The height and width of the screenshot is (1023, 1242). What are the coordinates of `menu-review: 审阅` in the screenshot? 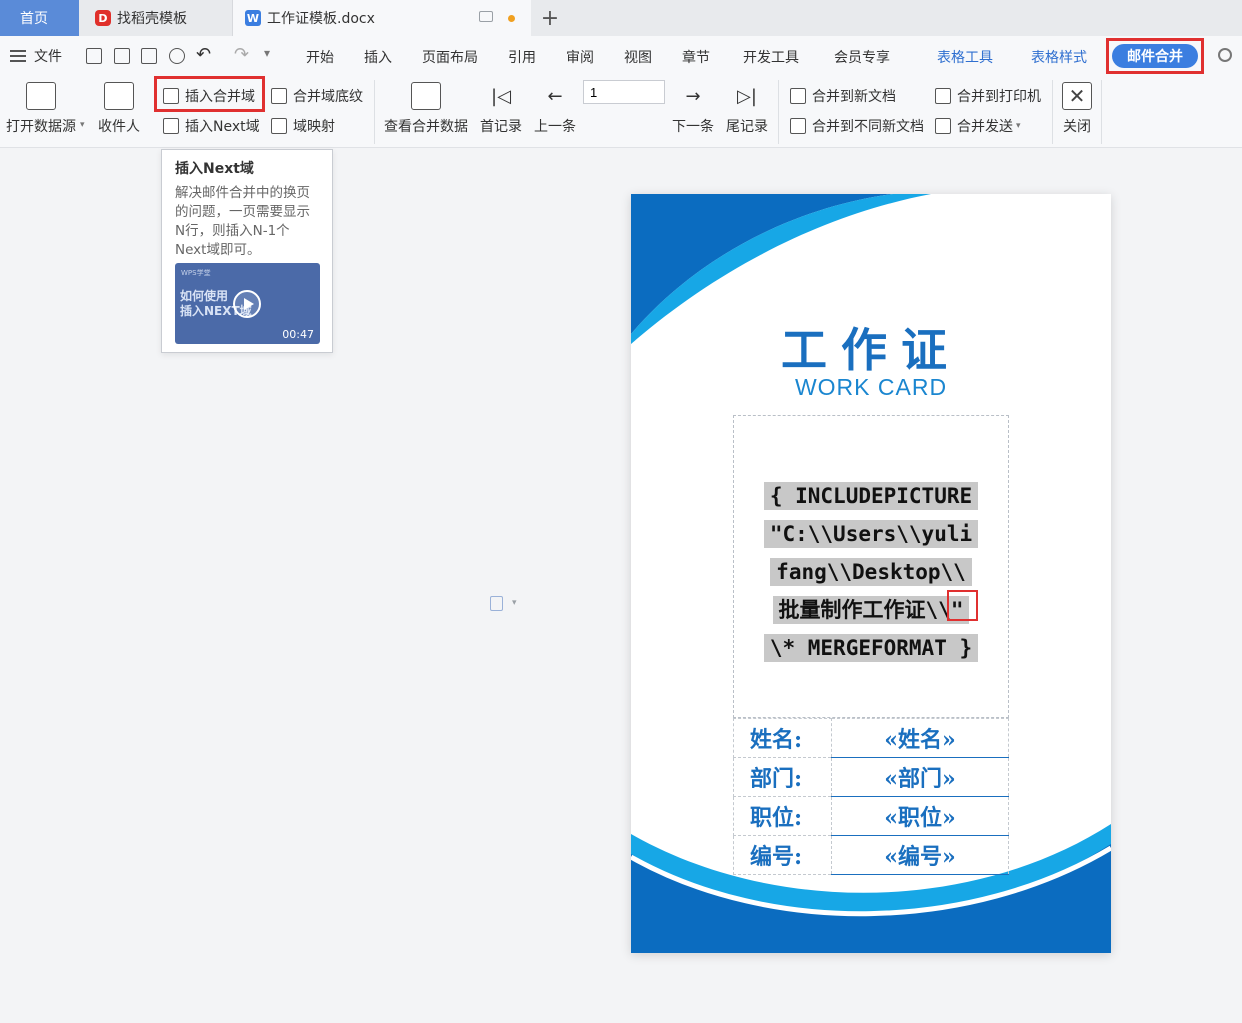 It's located at (580, 57).